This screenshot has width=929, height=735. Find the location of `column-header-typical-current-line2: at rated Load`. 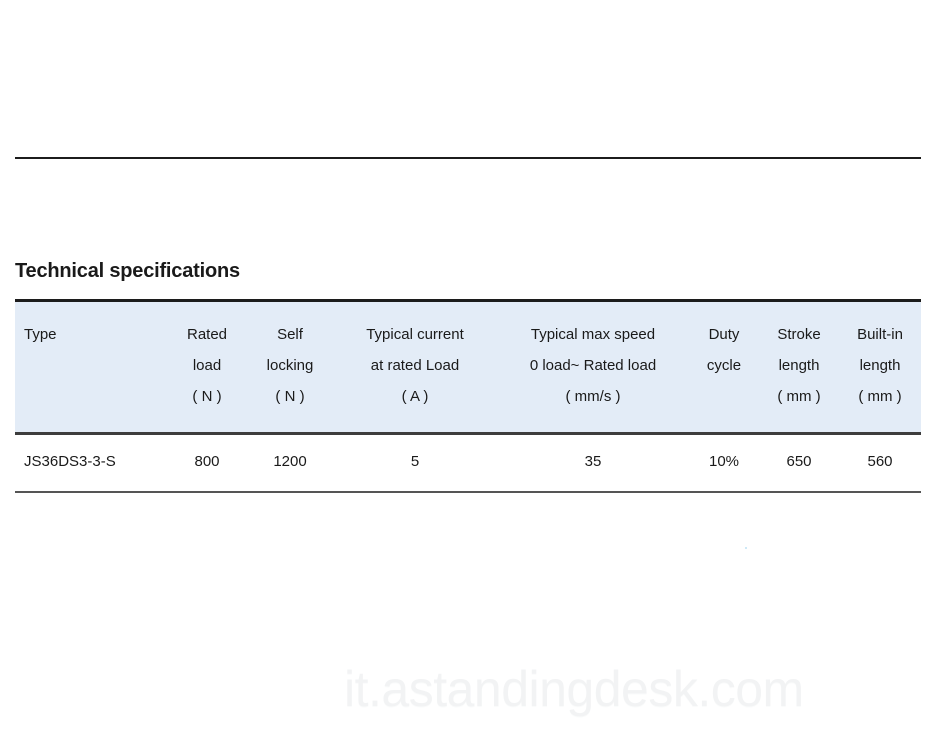

column-header-typical-current-line2: at rated Load is located at coordinates (415, 365).